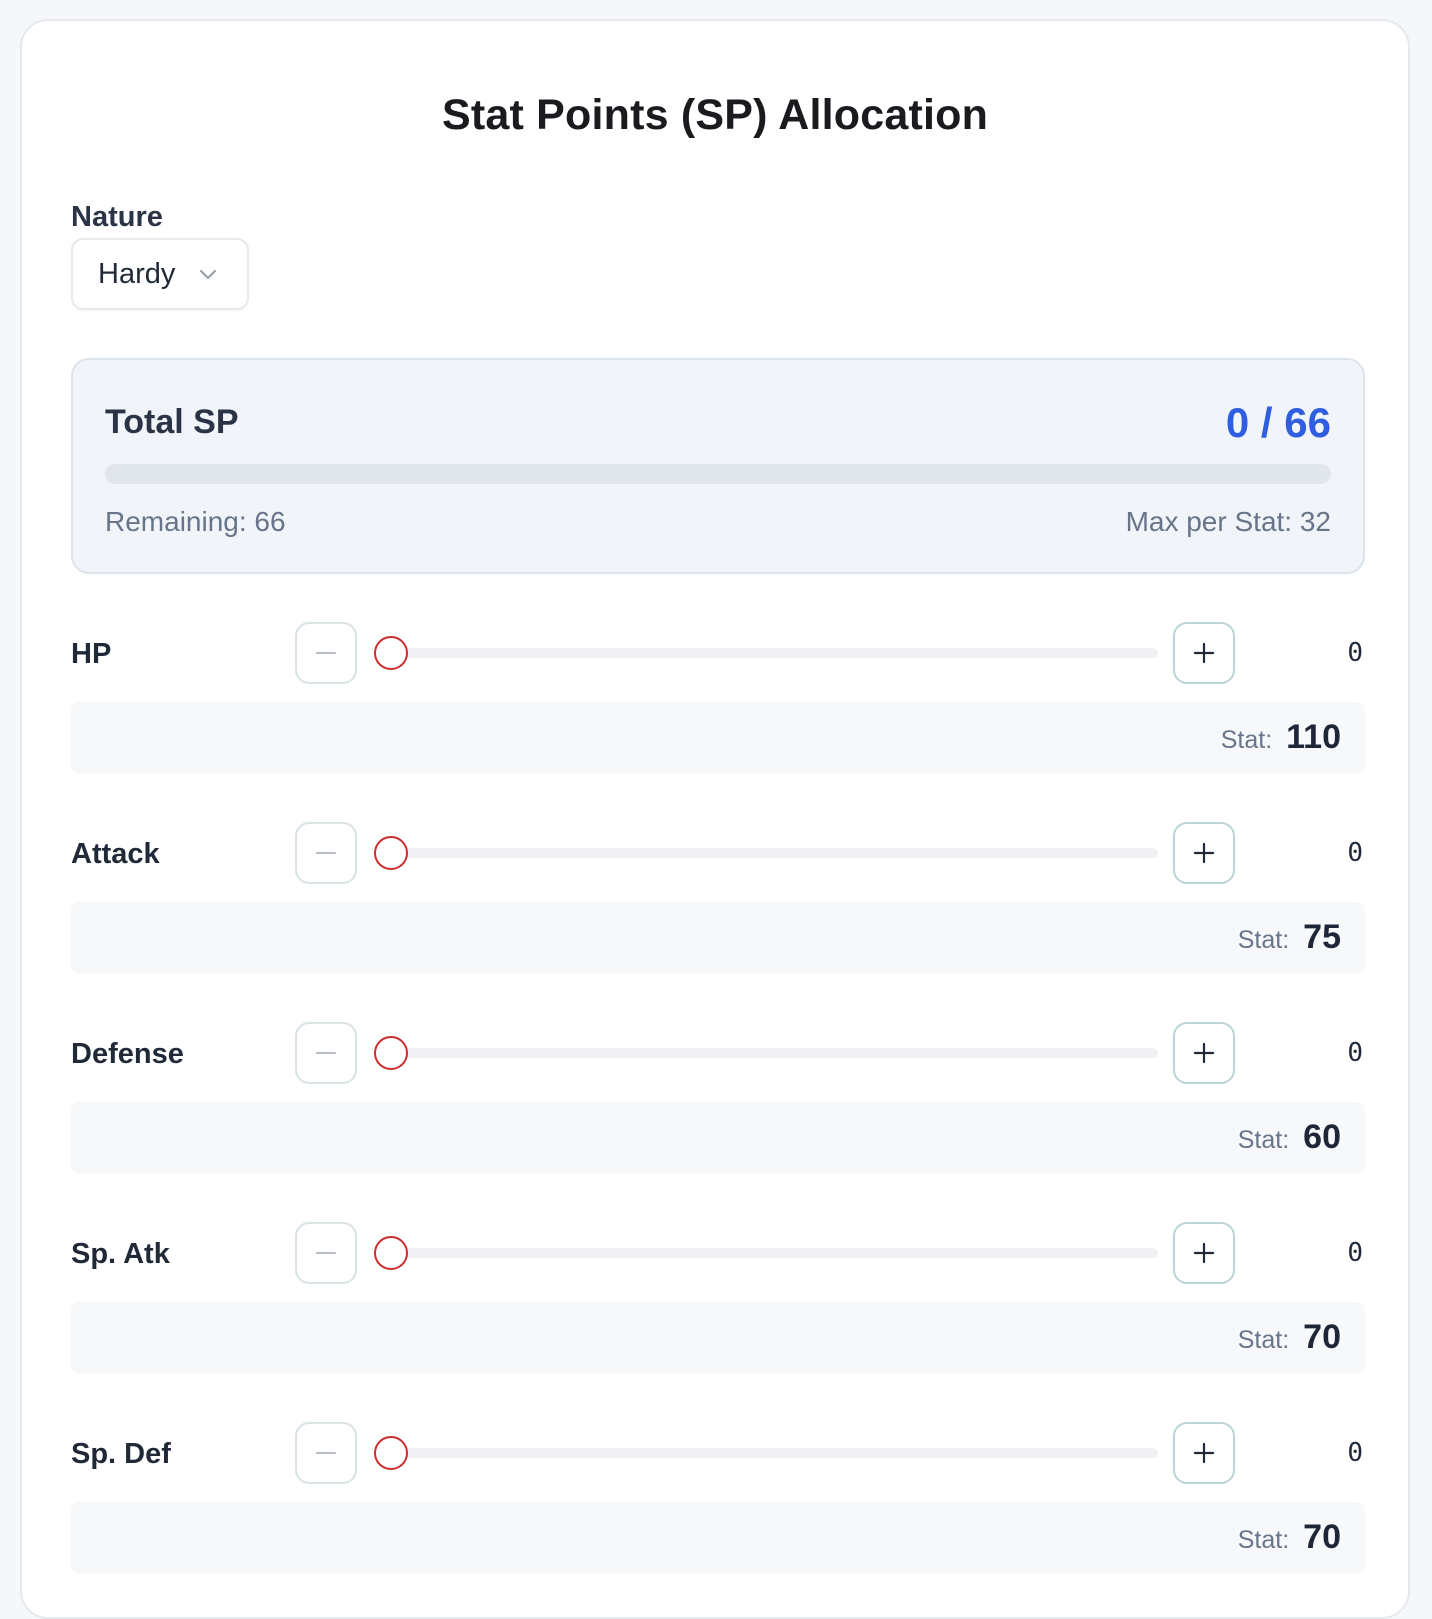  Describe the element at coordinates (1278, 422) in the screenshot. I see `total-sp-value: 0 / 66` at that location.